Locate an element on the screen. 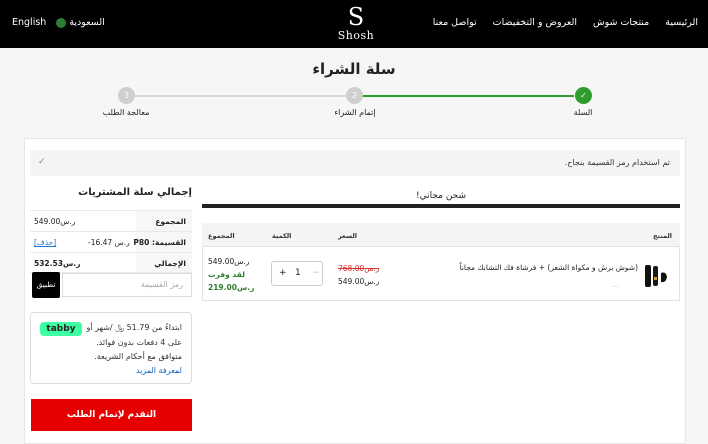  summary-title: إجمالي سلة المشتريات is located at coordinates (135, 192).